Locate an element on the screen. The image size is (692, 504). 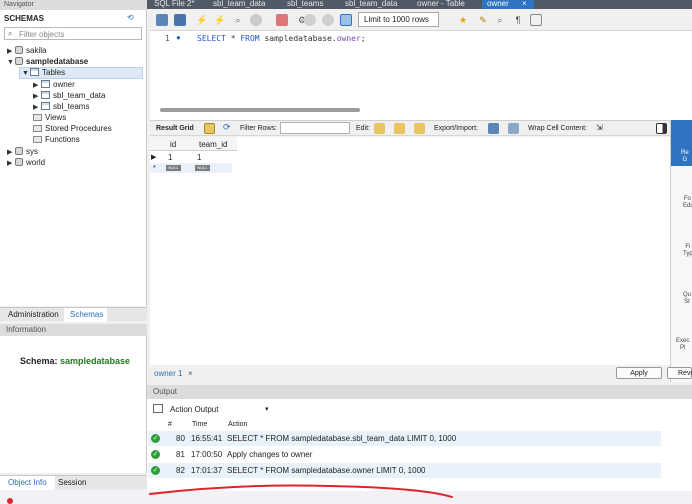
tree-item-sakila: ▶ sakila is located at coordinates (26, 50).